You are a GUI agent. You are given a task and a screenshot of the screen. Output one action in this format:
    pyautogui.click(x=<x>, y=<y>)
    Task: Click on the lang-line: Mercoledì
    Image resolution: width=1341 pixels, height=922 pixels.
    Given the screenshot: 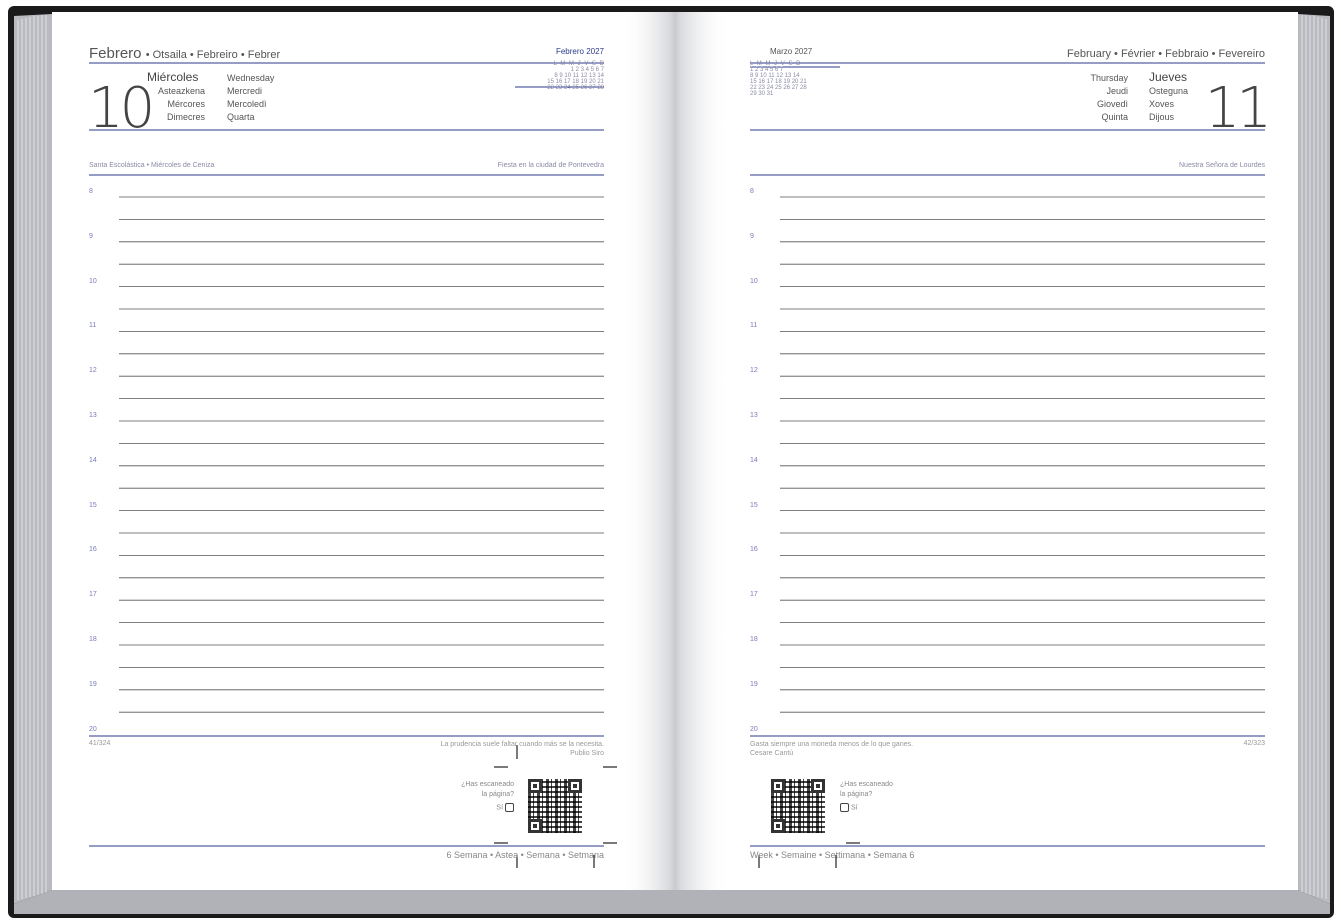 What is the action you would take?
    pyautogui.click(x=247, y=104)
    